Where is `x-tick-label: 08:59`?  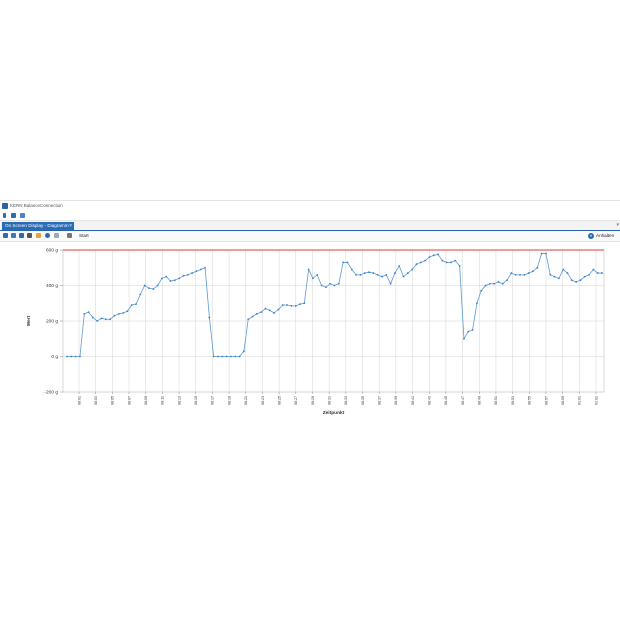
x-tick-label: 08:59 is located at coordinates (563, 400).